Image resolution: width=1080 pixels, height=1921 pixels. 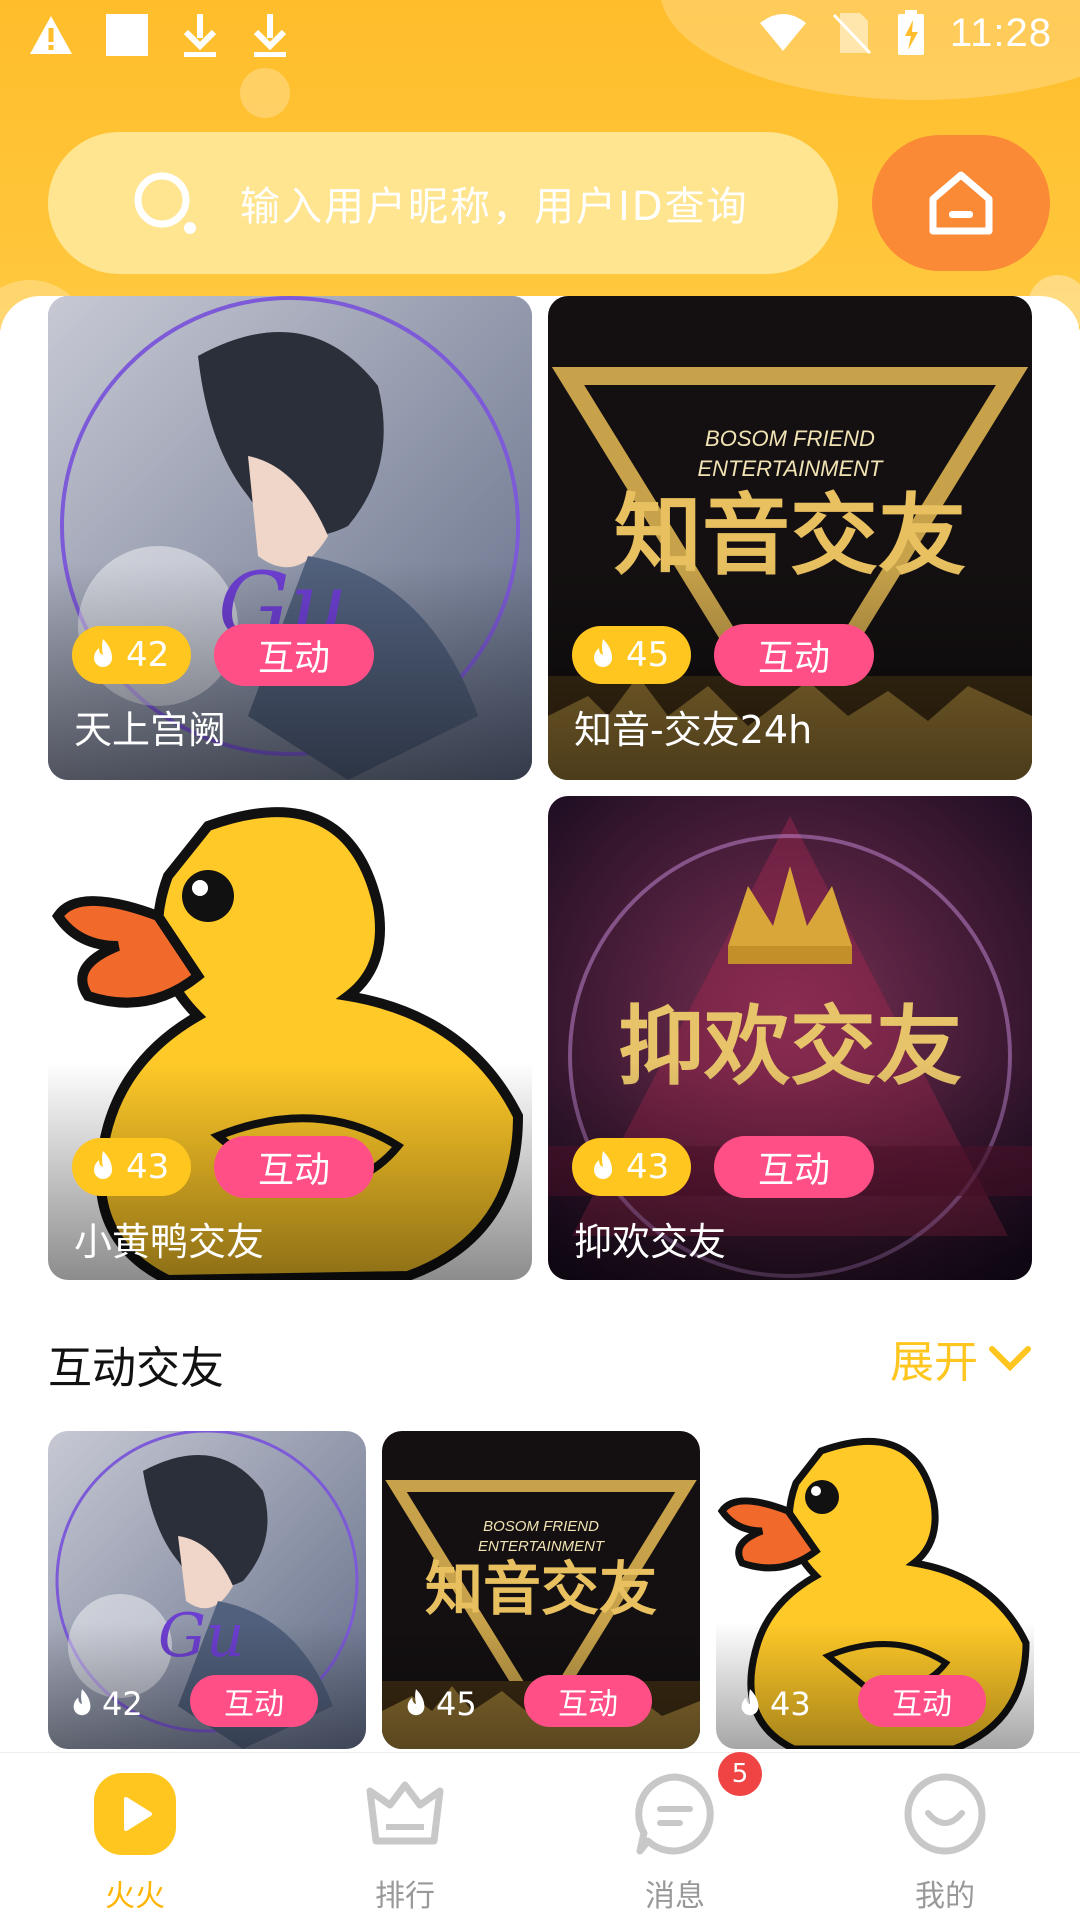 What do you see at coordinates (675, 1814) in the screenshot?
I see `message-icon` at bounding box center [675, 1814].